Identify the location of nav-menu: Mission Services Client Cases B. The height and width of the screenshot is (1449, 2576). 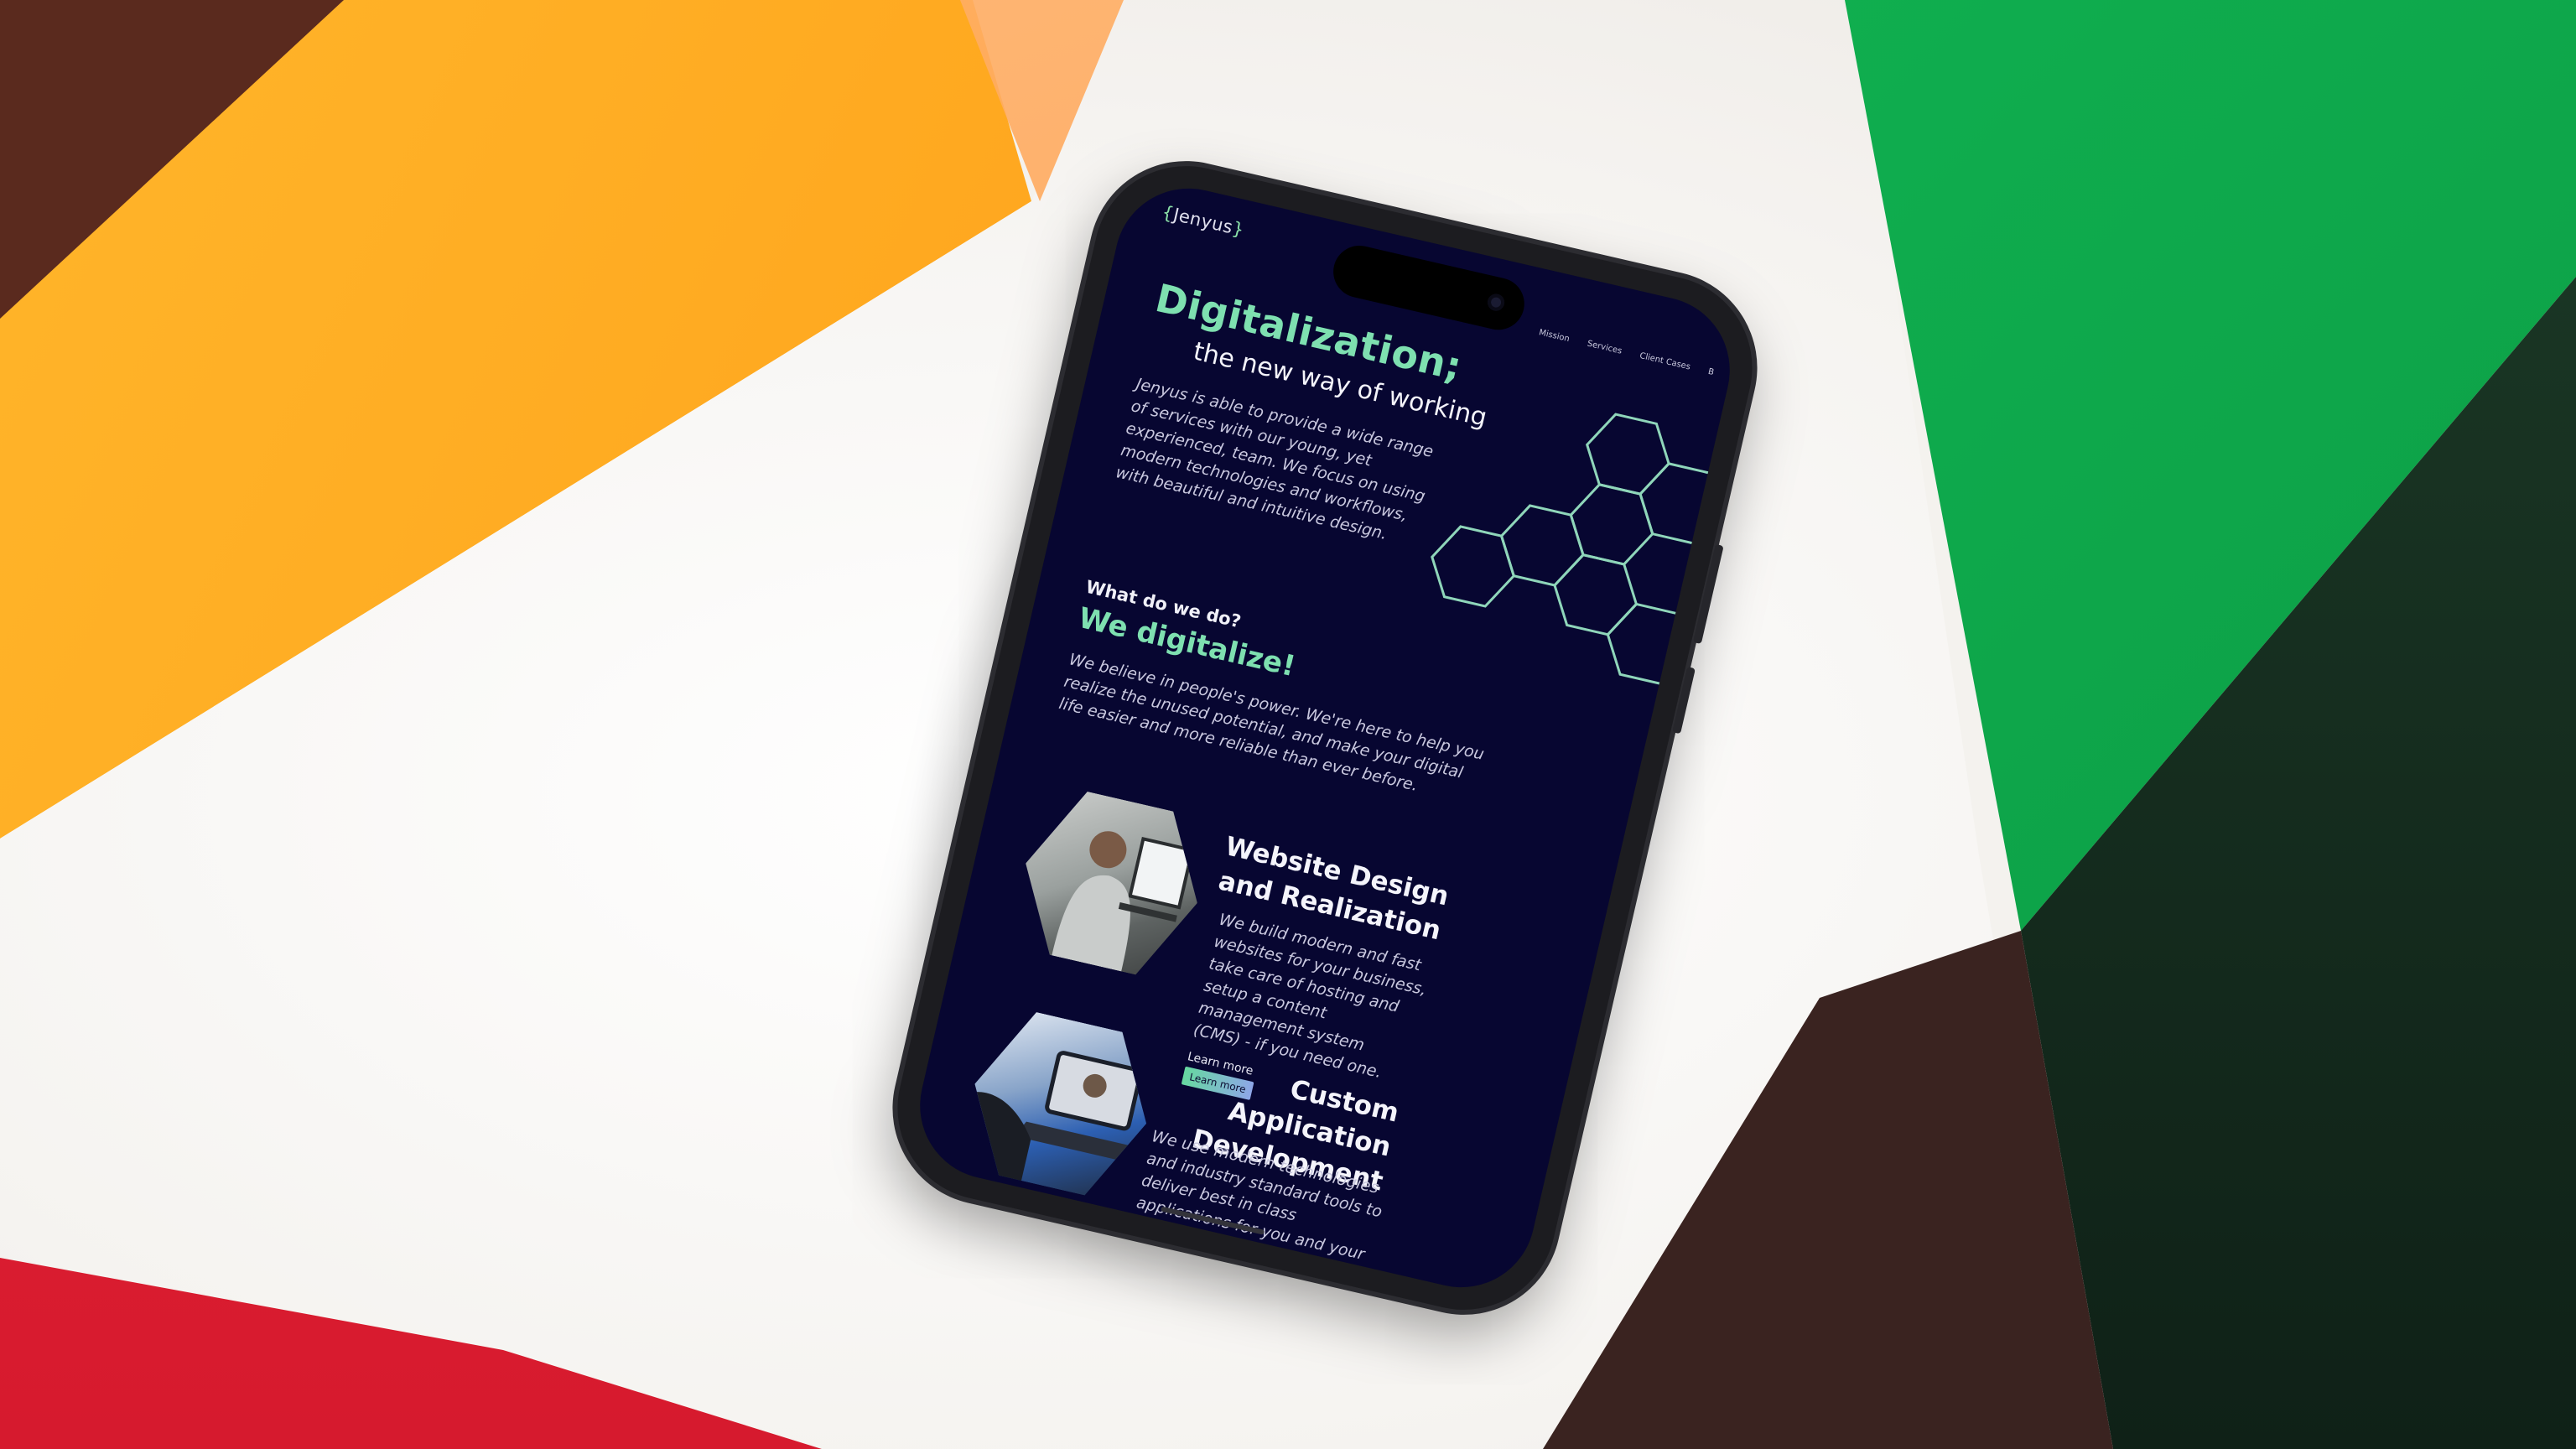
(1626, 352).